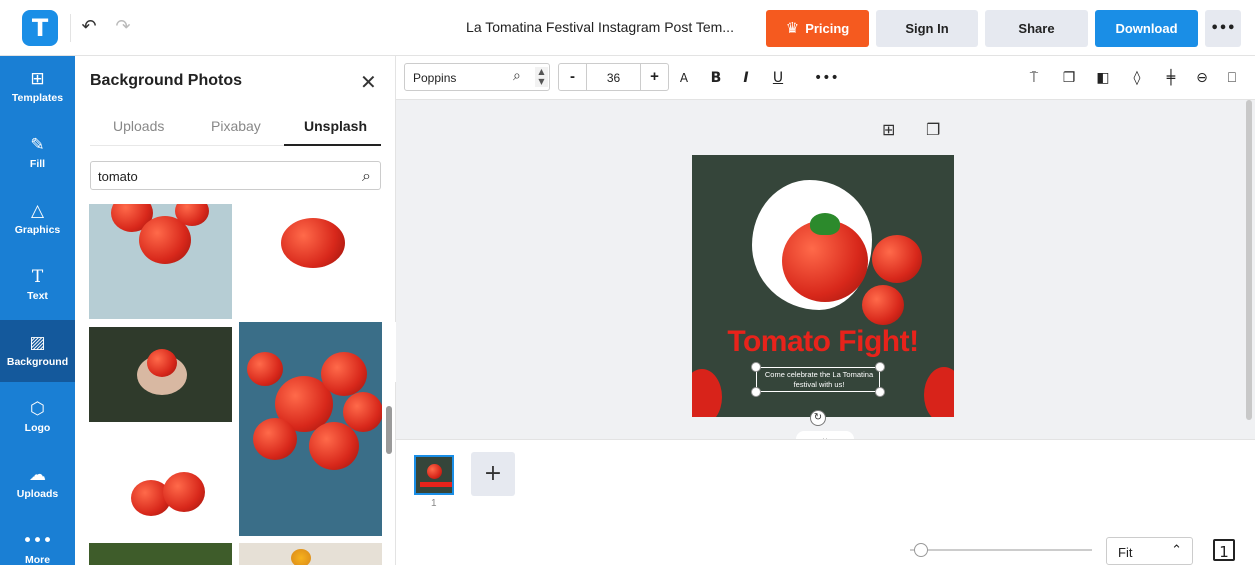 The width and height of the screenshot is (1255, 565). I want to click on font-size-value: 36, so click(613, 78).